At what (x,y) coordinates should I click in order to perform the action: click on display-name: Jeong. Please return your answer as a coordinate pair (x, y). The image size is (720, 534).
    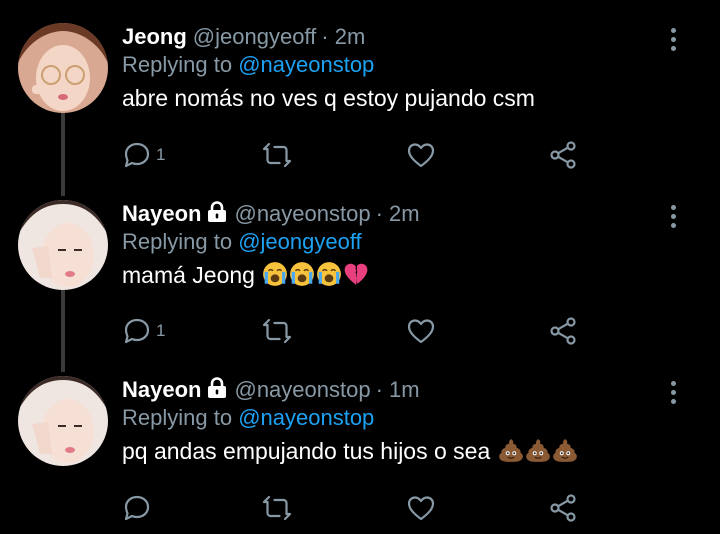
    Looking at the image, I should click on (154, 36).